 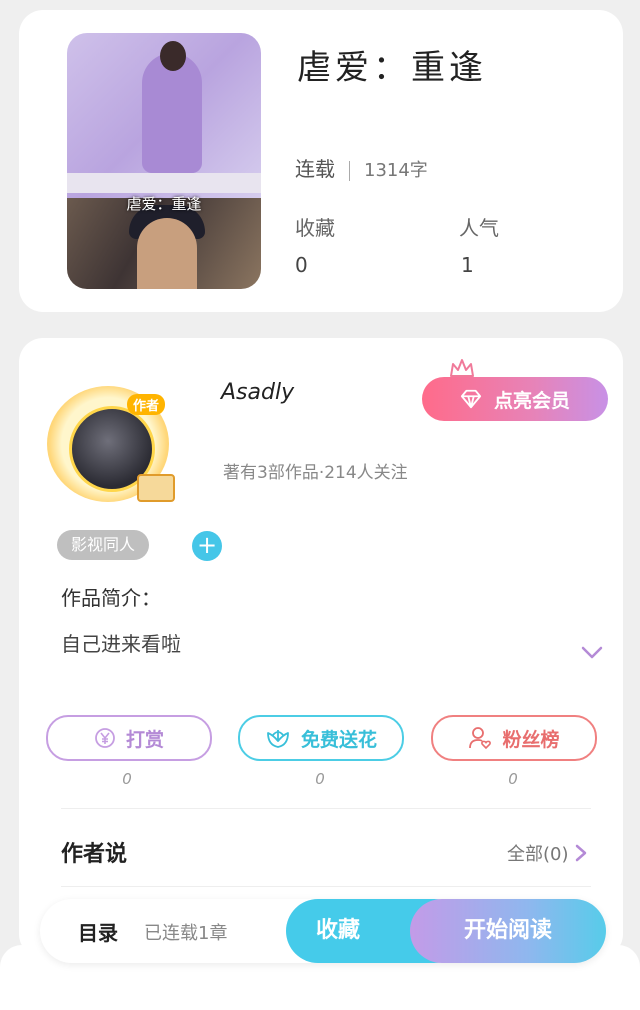 What do you see at coordinates (103, 545) in the screenshot?
I see `genre-tag: 影视同人` at bounding box center [103, 545].